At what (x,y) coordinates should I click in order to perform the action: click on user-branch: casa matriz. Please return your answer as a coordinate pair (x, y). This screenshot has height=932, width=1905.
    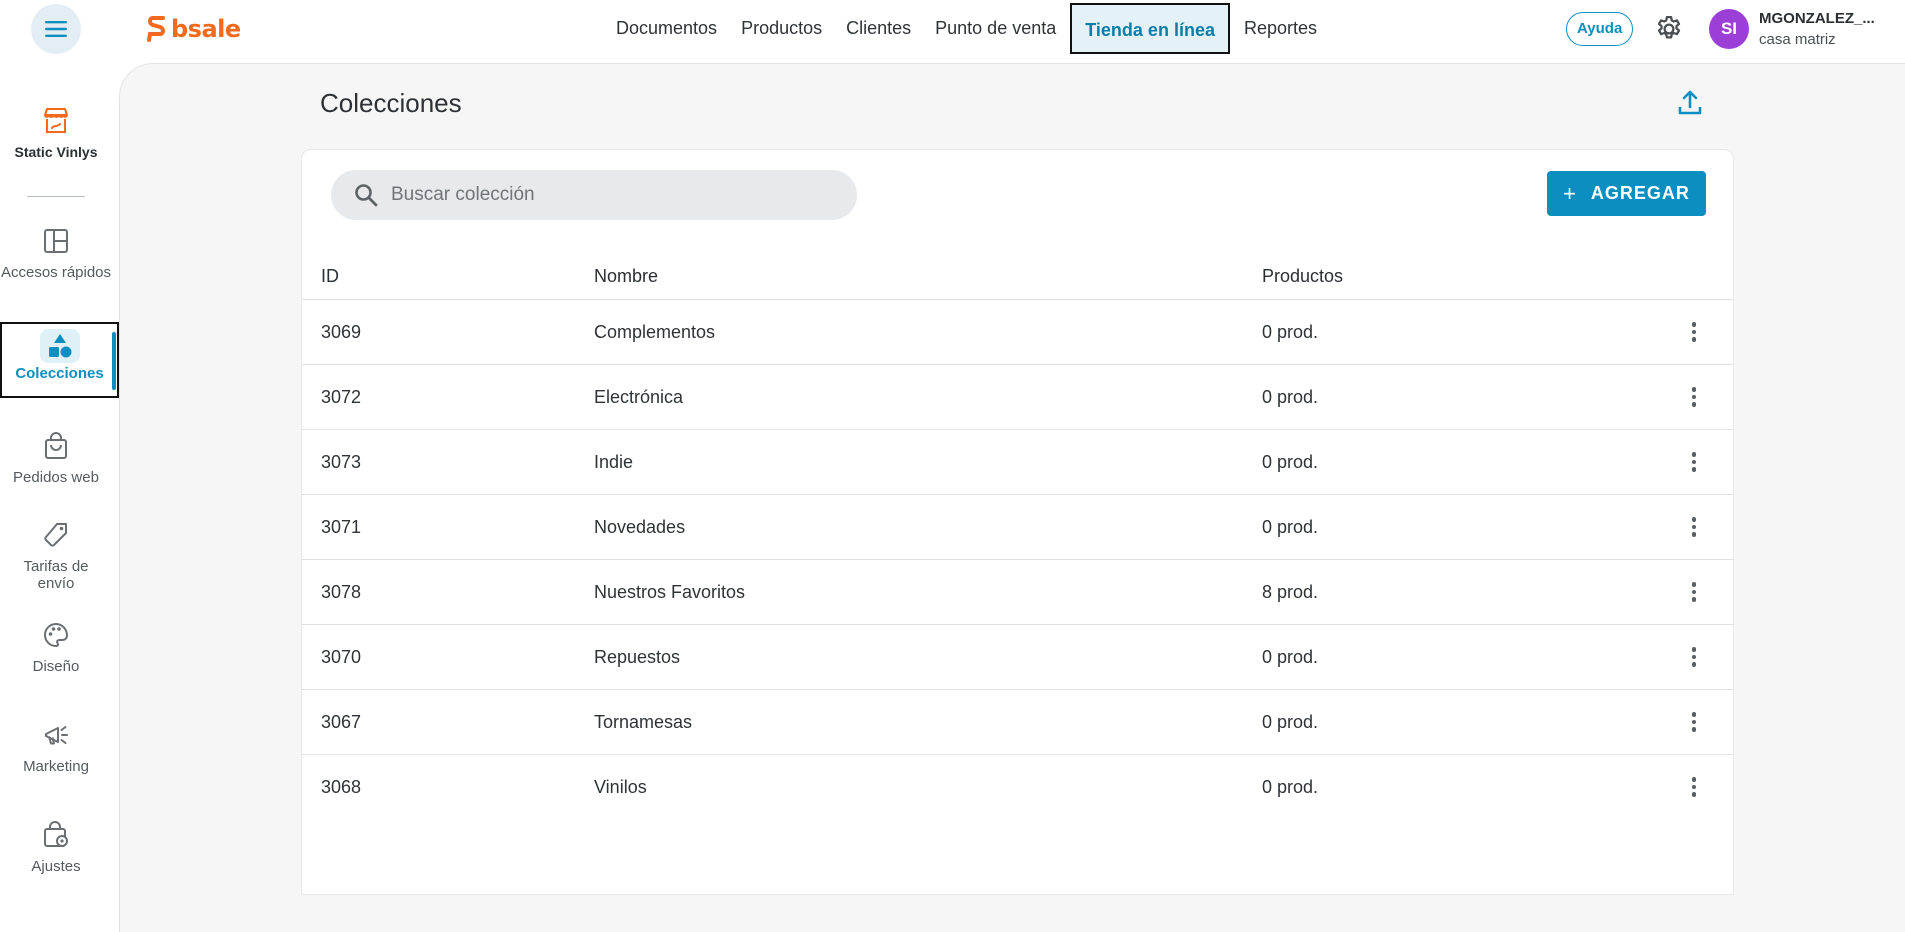
    Looking at the image, I should click on (1797, 39).